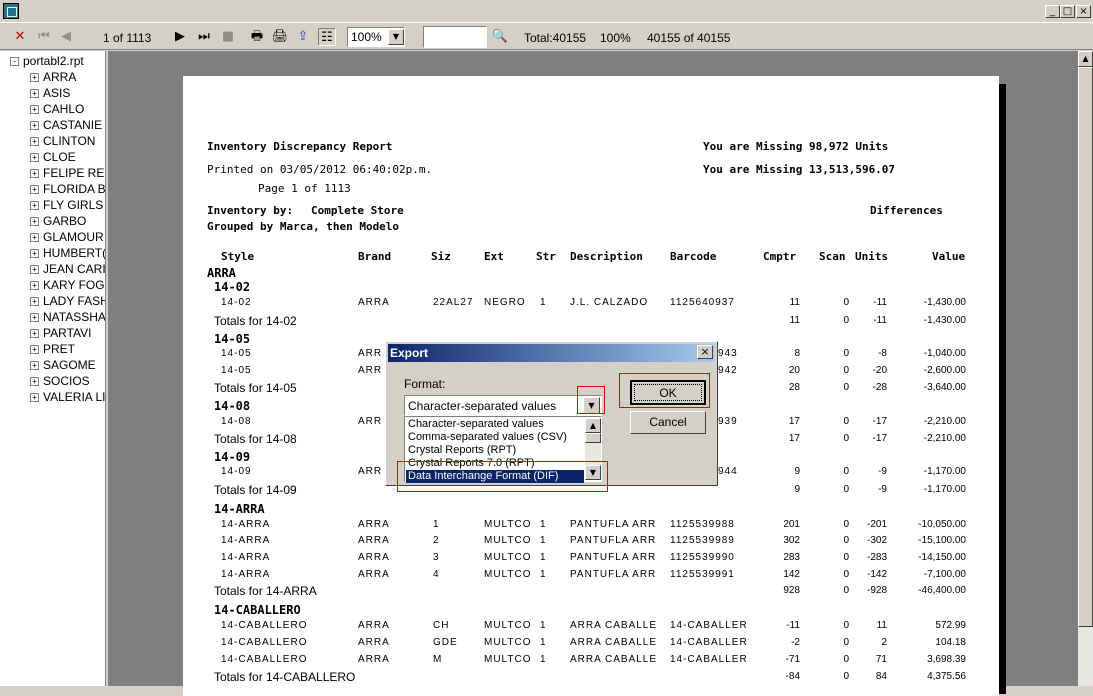 Image resolution: width=1093 pixels, height=696 pixels. I want to click on zoom-select: 100% ▼, so click(376, 37).